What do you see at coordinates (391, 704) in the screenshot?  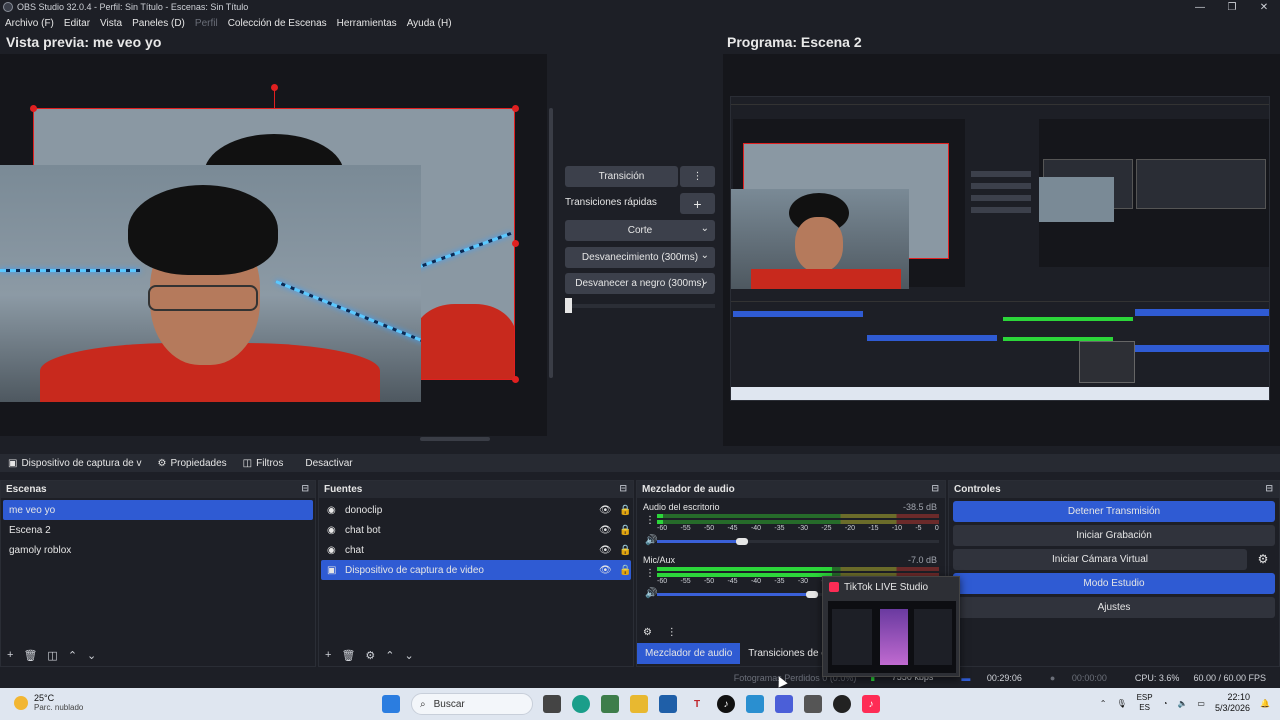 I see `windows-start-icon` at bounding box center [391, 704].